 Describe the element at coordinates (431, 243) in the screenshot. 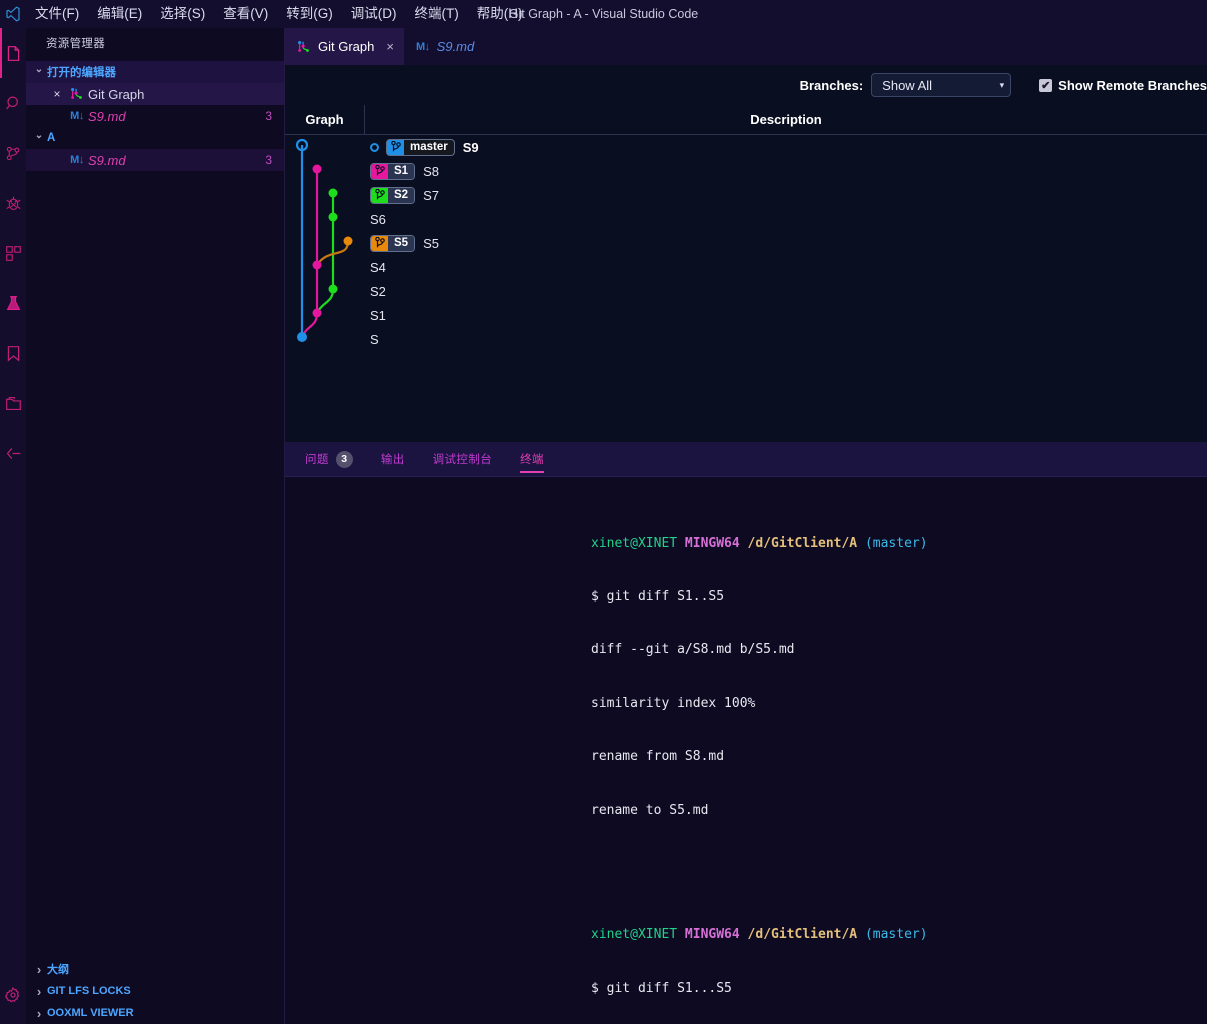

I see `commit-message: S5` at that location.